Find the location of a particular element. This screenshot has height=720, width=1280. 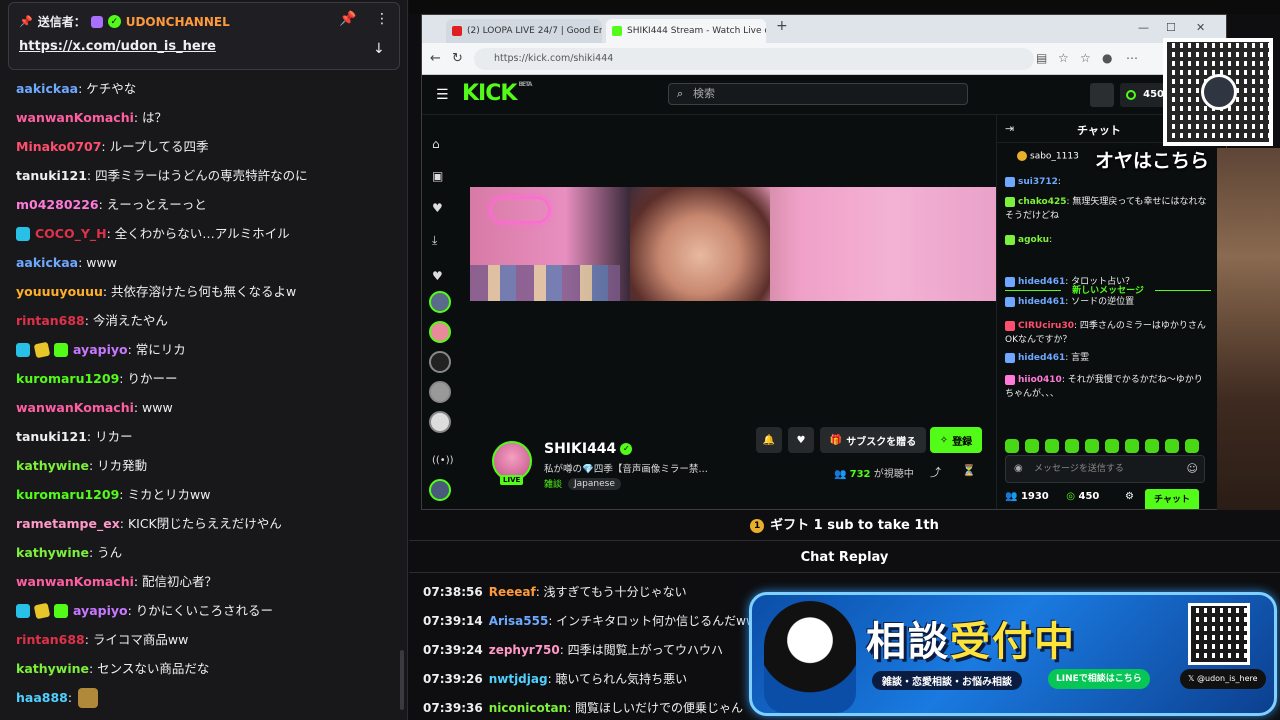

share-icon: ⤴ is located at coordinates (935, 472).